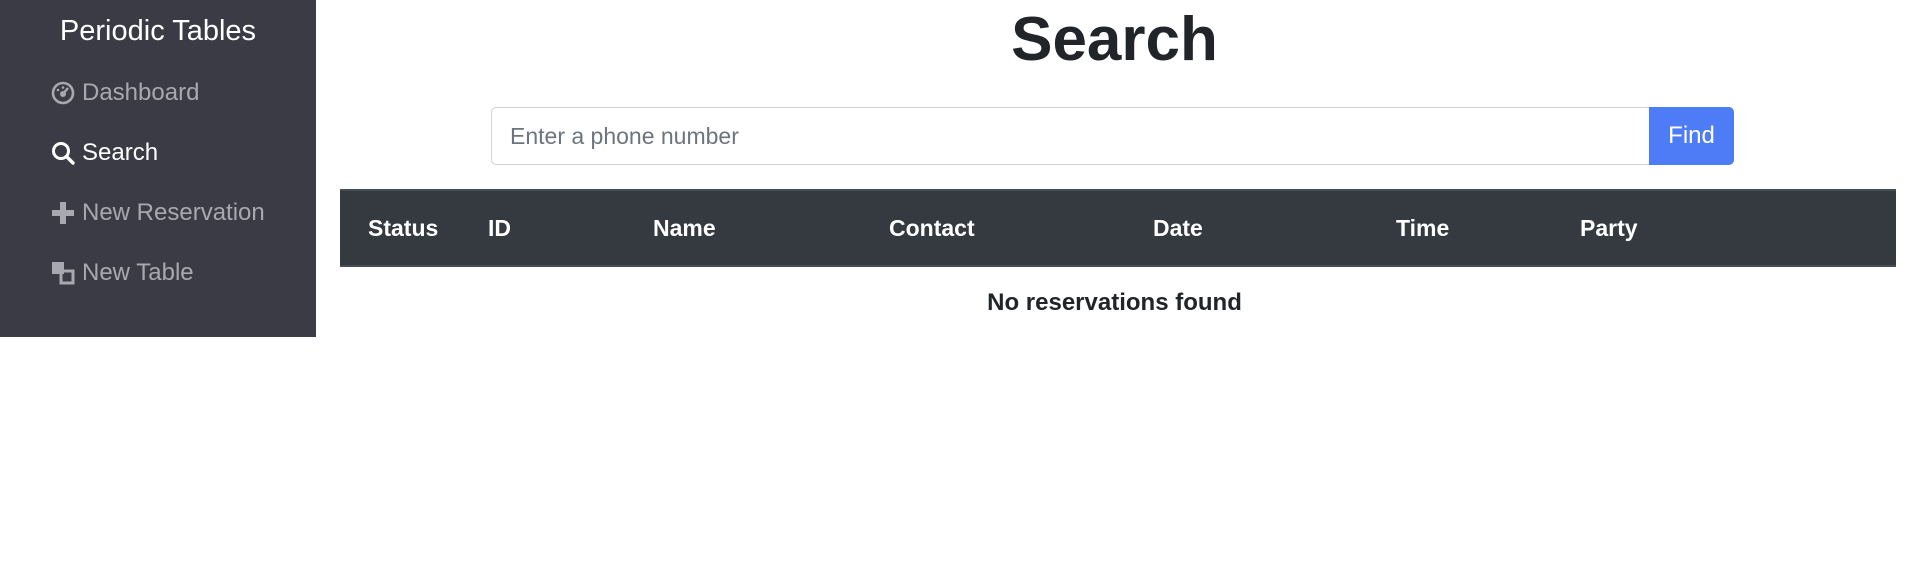 The height and width of the screenshot is (573, 1913). I want to click on reservations-table: Status ID Name Contact Date Time Party, so click(1118, 228).